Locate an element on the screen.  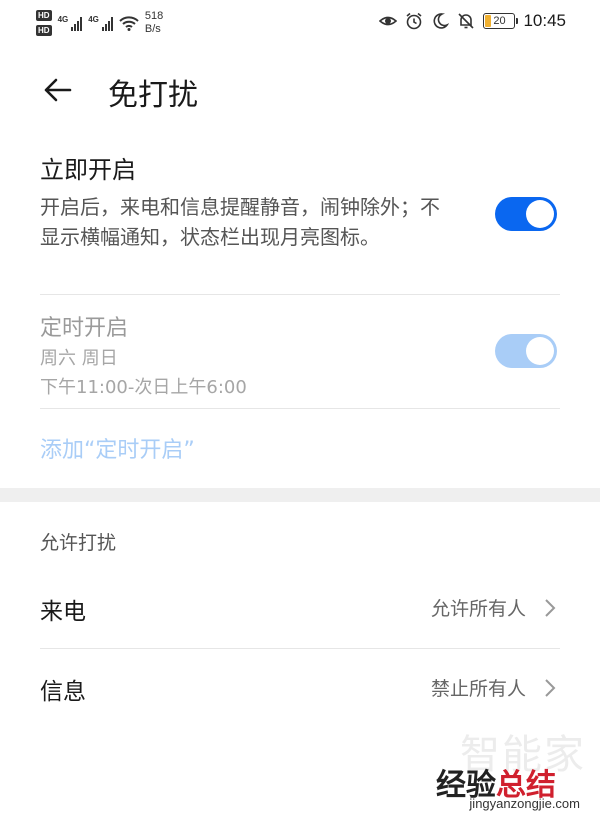
arrow-left-icon is located at coordinates (58, 90).